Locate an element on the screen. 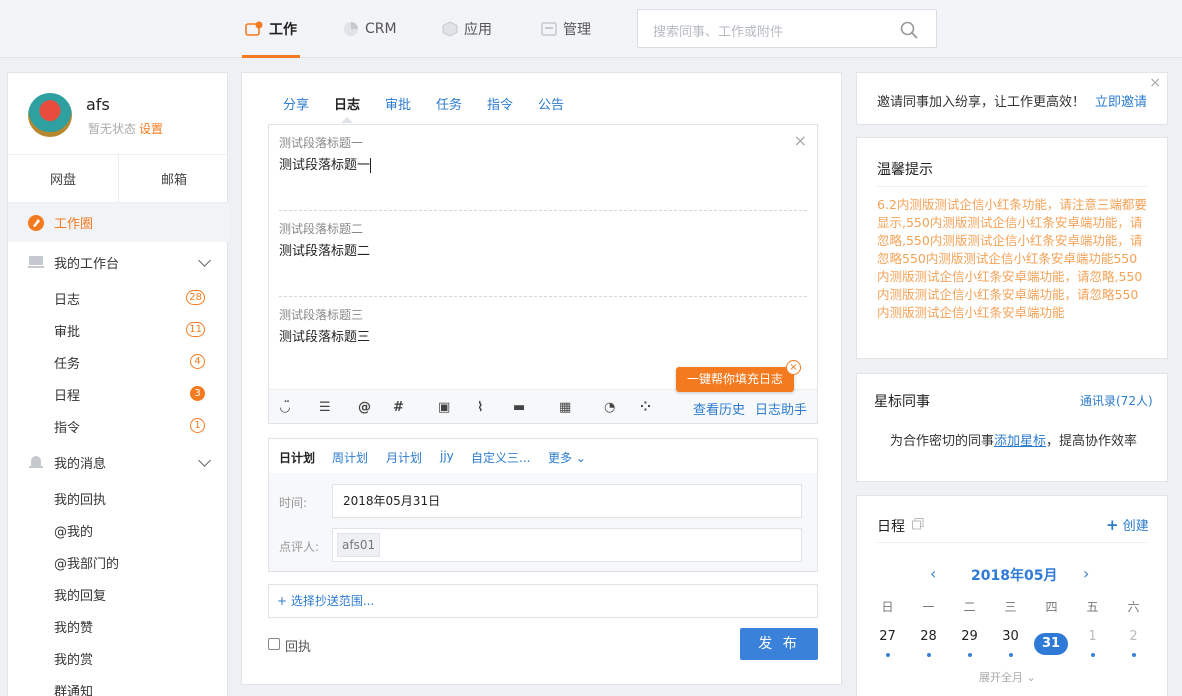 This screenshot has width=1182, height=696. sidebar-item-log: 日志 is located at coordinates (67, 298).